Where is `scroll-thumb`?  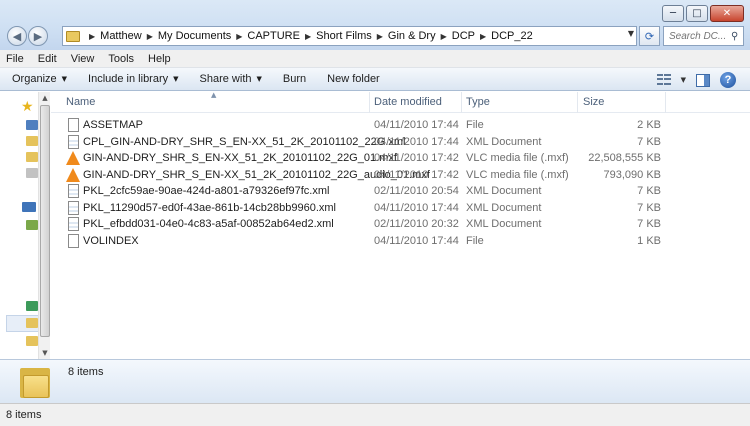
scroll-thumb is located at coordinates (45, 221).